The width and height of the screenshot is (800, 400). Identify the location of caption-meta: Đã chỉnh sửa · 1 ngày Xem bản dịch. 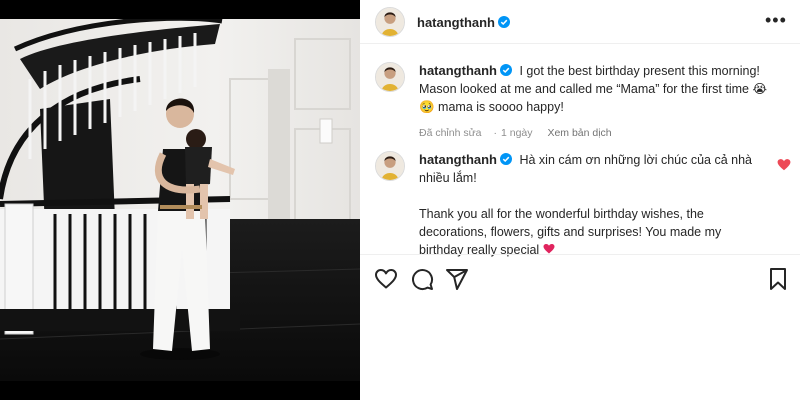
(599, 133).